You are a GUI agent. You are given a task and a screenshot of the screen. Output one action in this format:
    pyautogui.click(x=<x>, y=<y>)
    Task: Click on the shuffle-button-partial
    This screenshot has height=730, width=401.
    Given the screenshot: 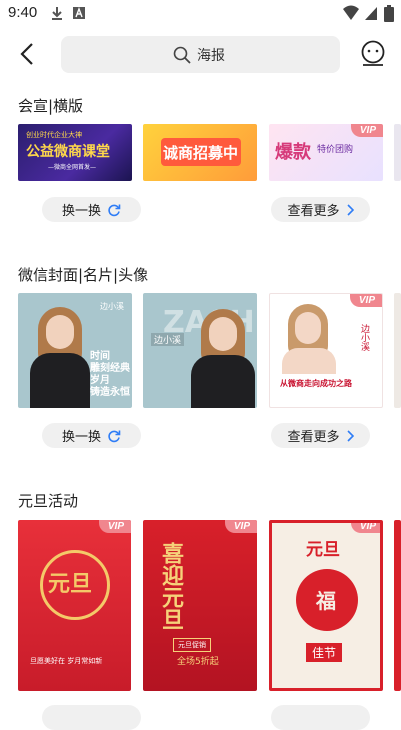 What is the action you would take?
    pyautogui.click(x=91, y=717)
    